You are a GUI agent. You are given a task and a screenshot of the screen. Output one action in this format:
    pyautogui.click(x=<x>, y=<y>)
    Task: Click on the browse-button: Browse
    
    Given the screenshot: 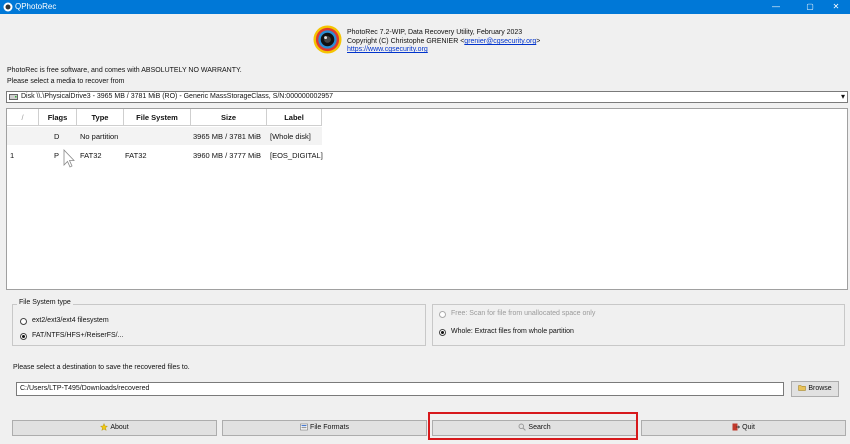 What is the action you would take?
    pyautogui.click(x=815, y=389)
    